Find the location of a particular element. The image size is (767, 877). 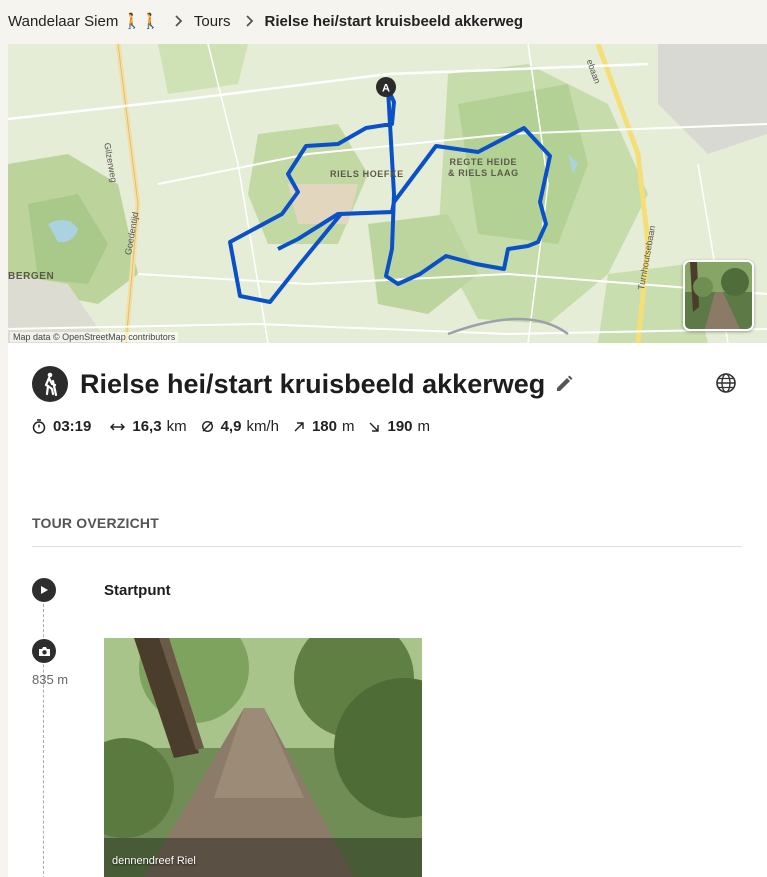

play-icon is located at coordinates (44, 590).